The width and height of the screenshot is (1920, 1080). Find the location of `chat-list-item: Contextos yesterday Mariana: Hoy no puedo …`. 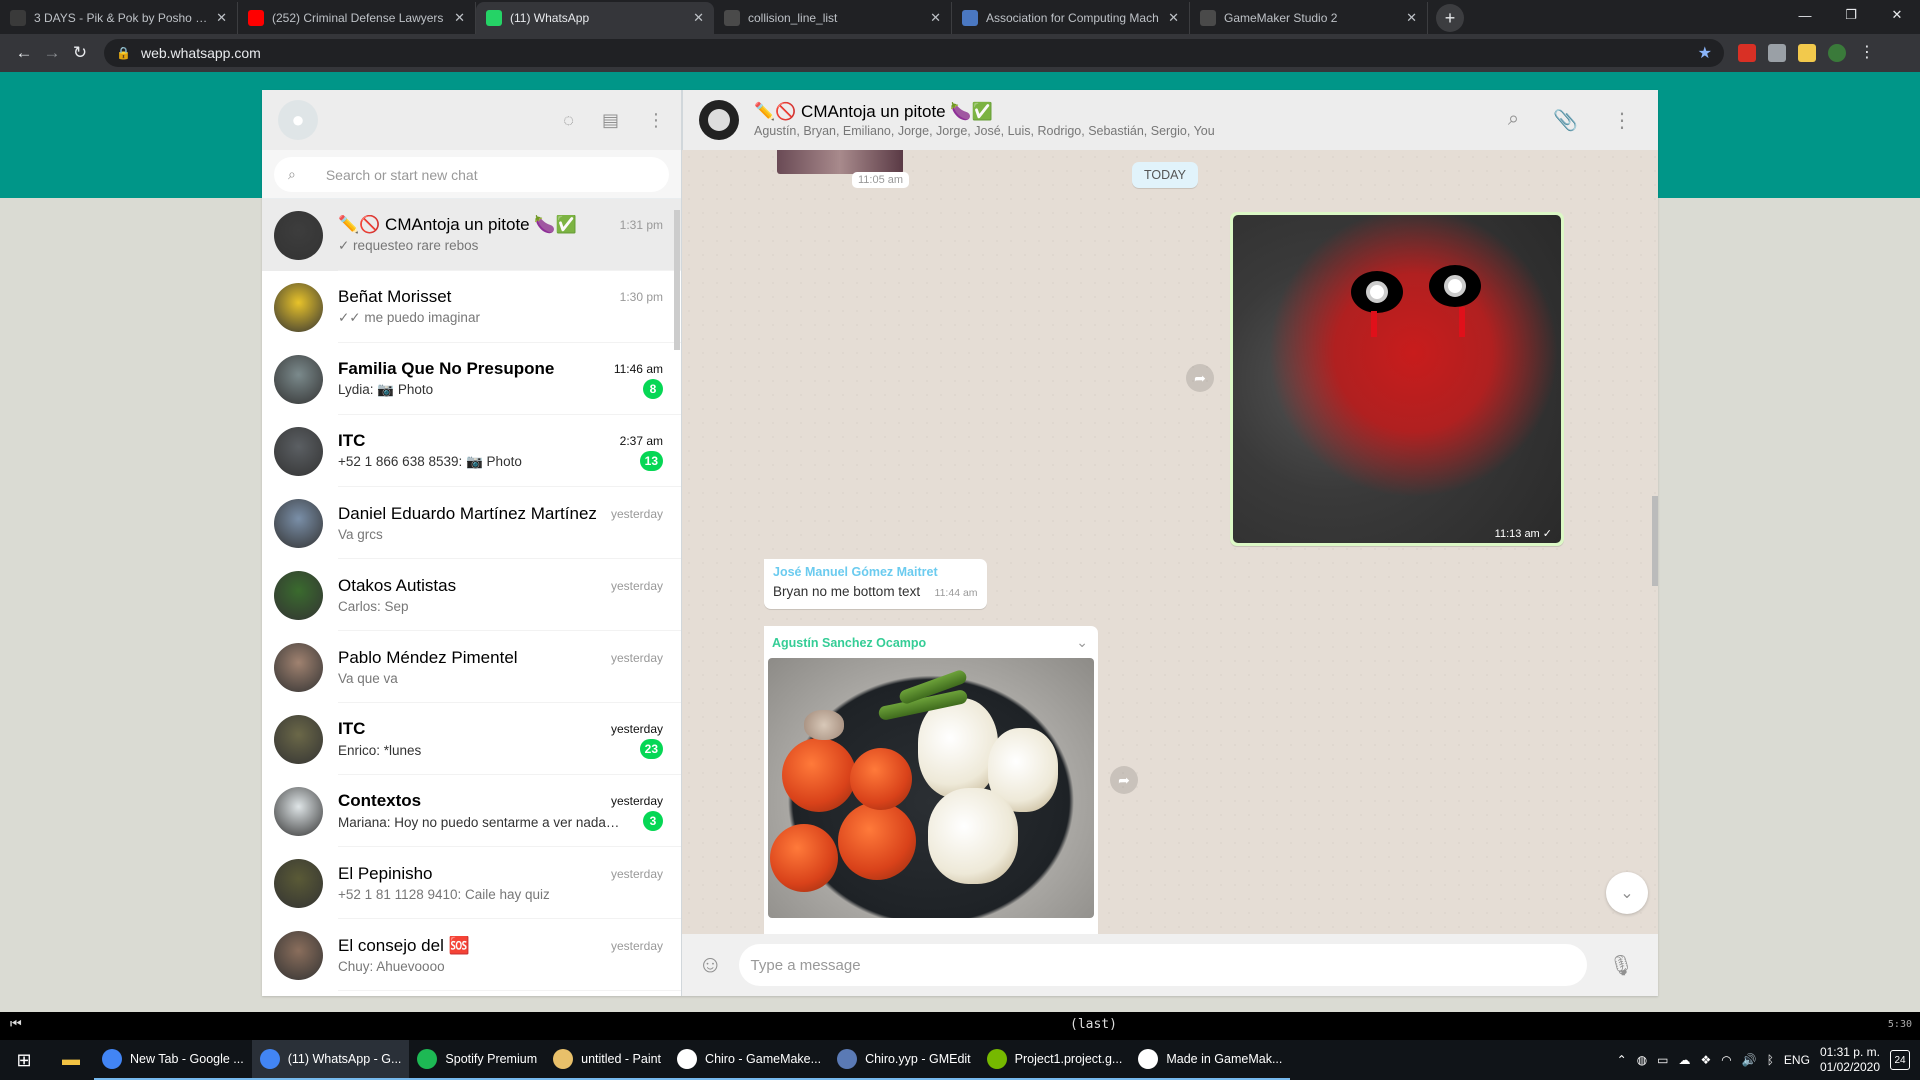

chat-list-item: Contextos yesterday Mariana: Hoy no puedo … is located at coordinates (471, 811).